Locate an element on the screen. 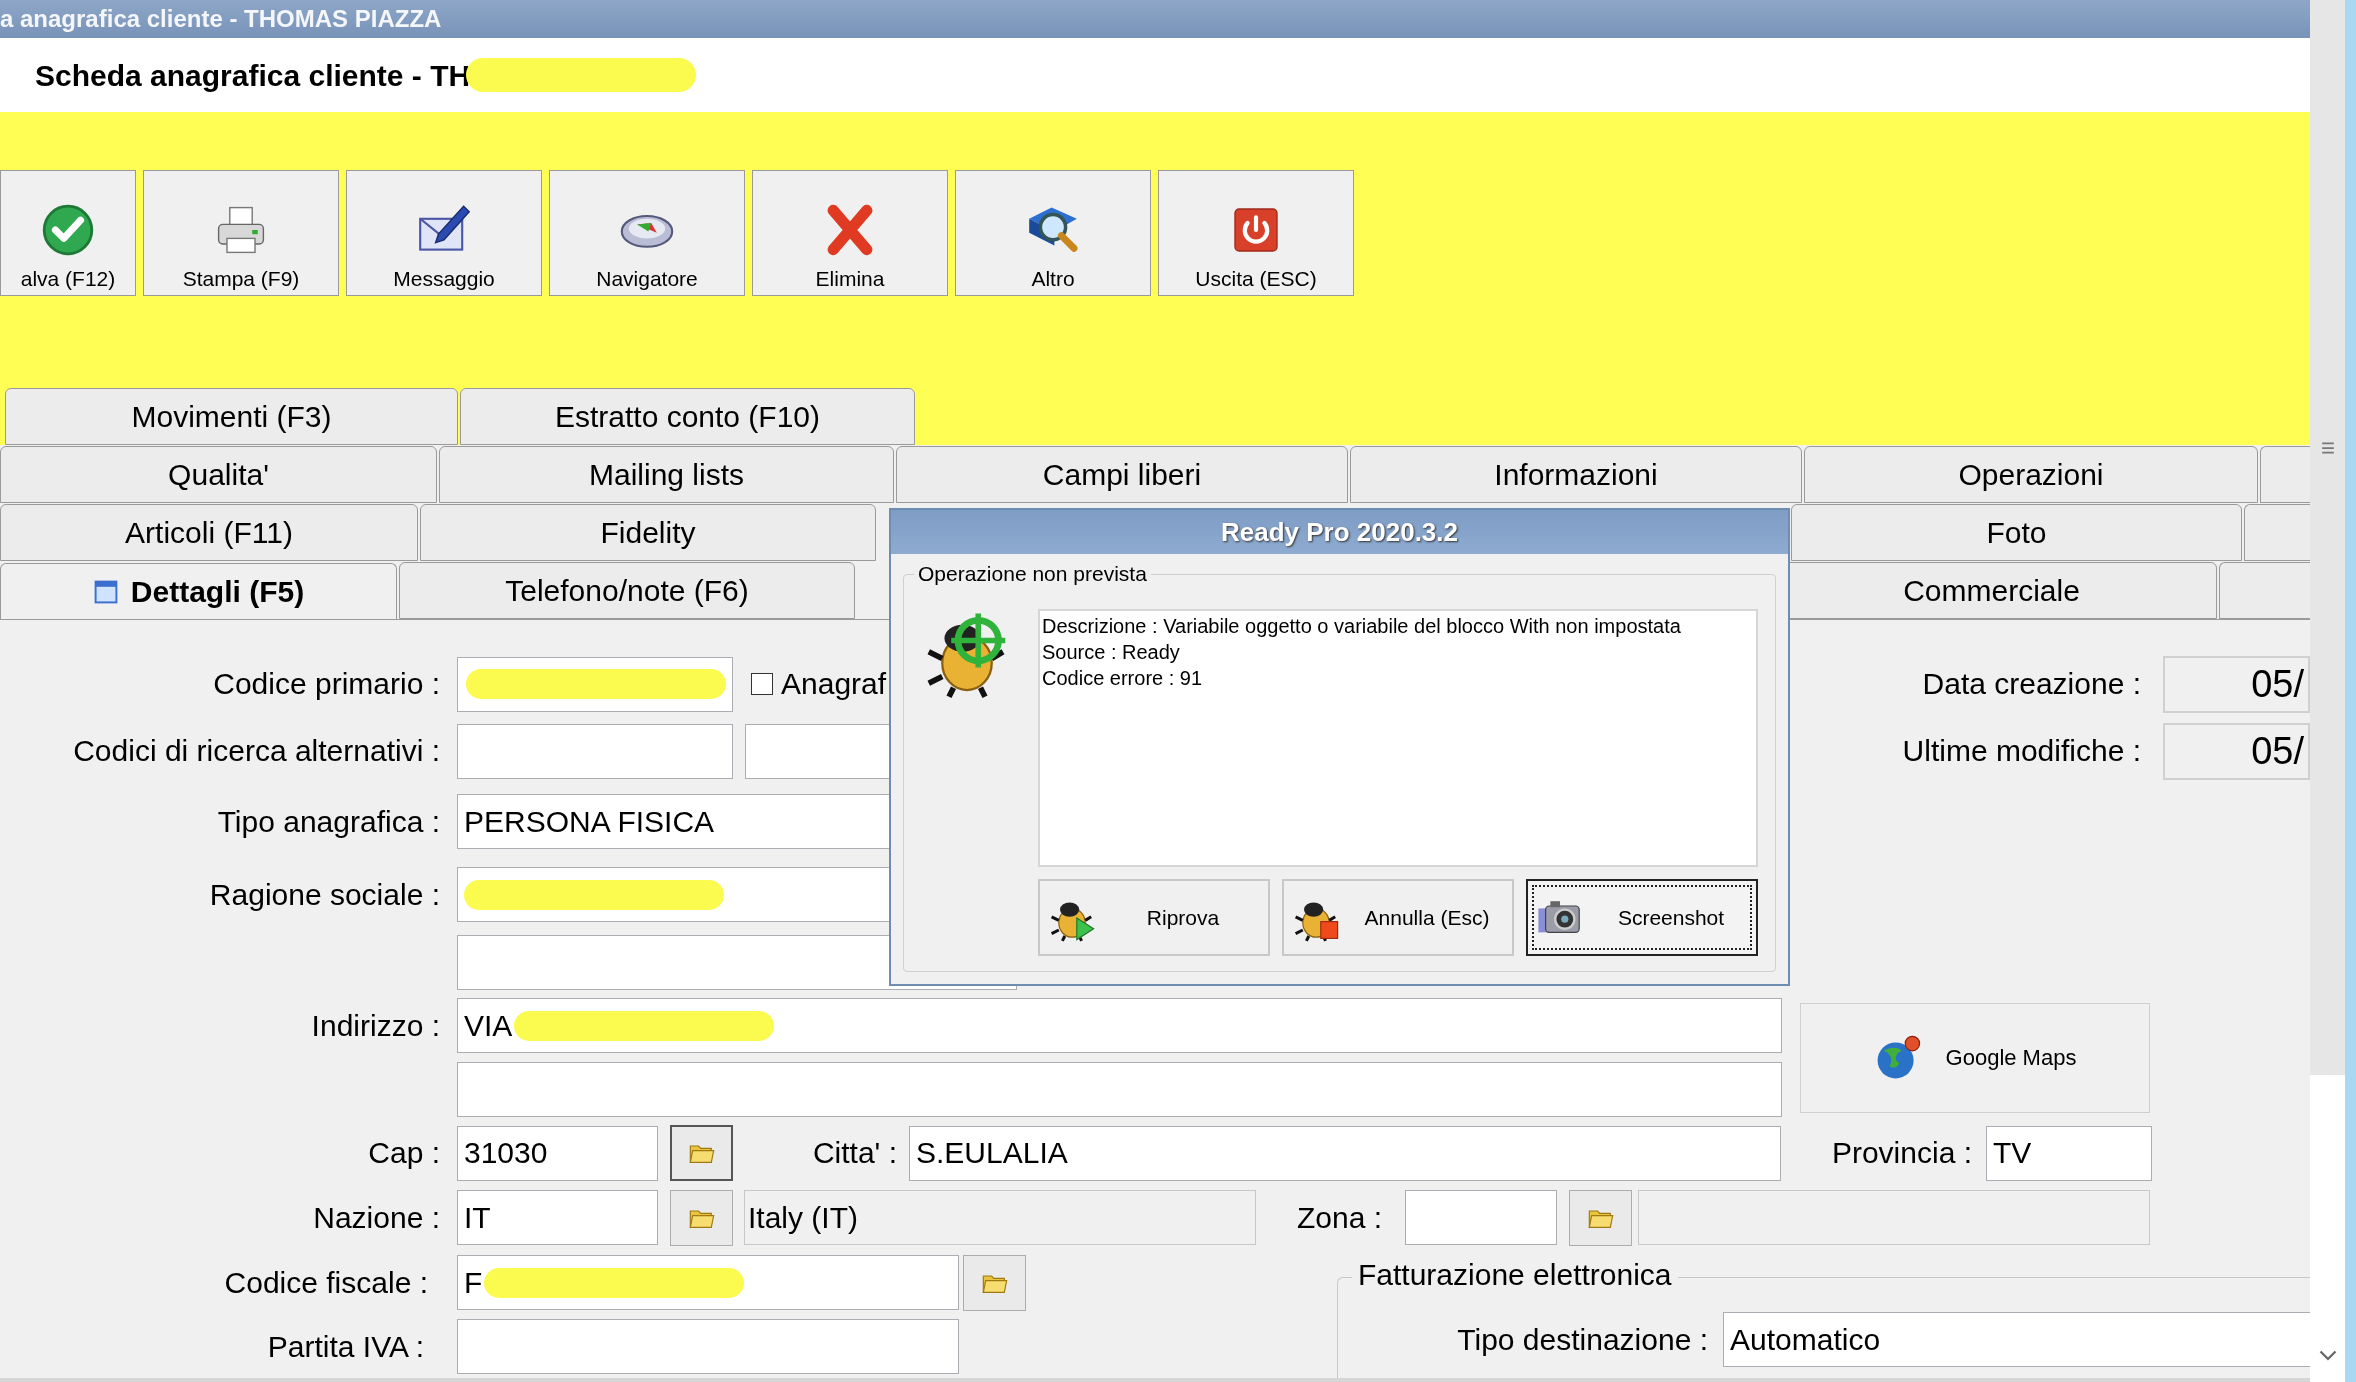 This screenshot has height=1382, width=2356. toolbar-button: Stampa (F9) is located at coordinates (241, 233).